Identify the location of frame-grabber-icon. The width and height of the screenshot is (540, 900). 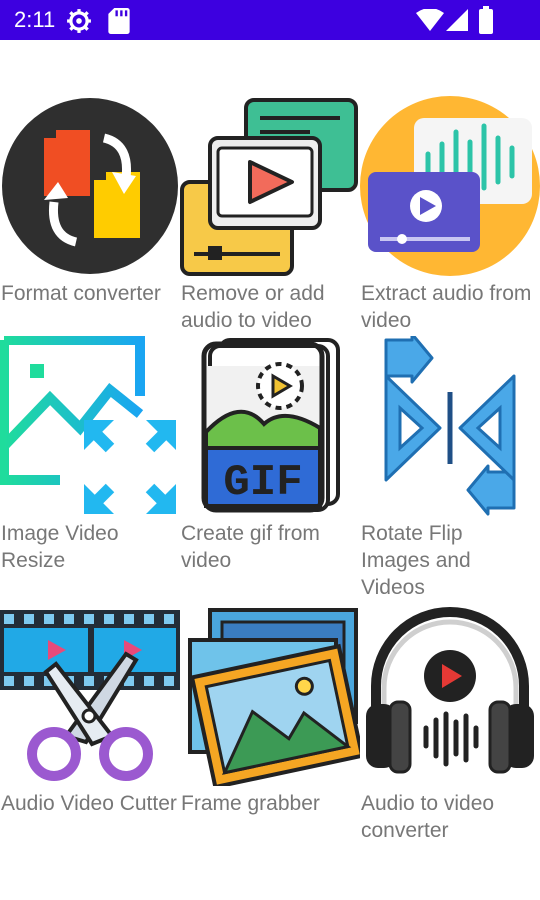
(274, 697).